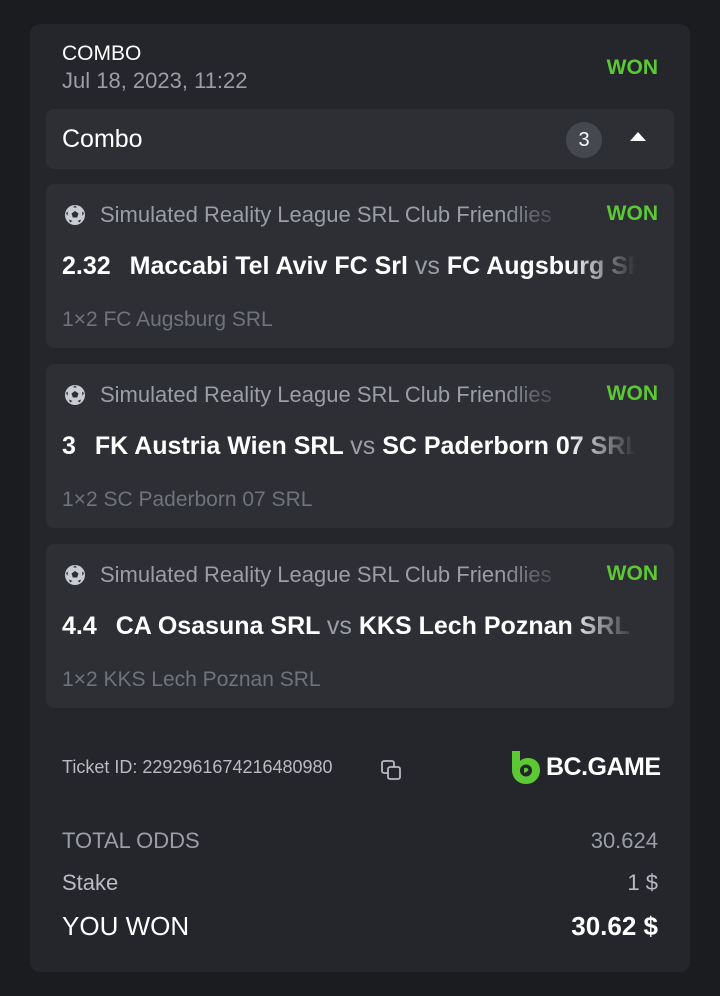 The height and width of the screenshot is (996, 720). I want to click on home-team: FK Austria Wien SRL, so click(219, 446).